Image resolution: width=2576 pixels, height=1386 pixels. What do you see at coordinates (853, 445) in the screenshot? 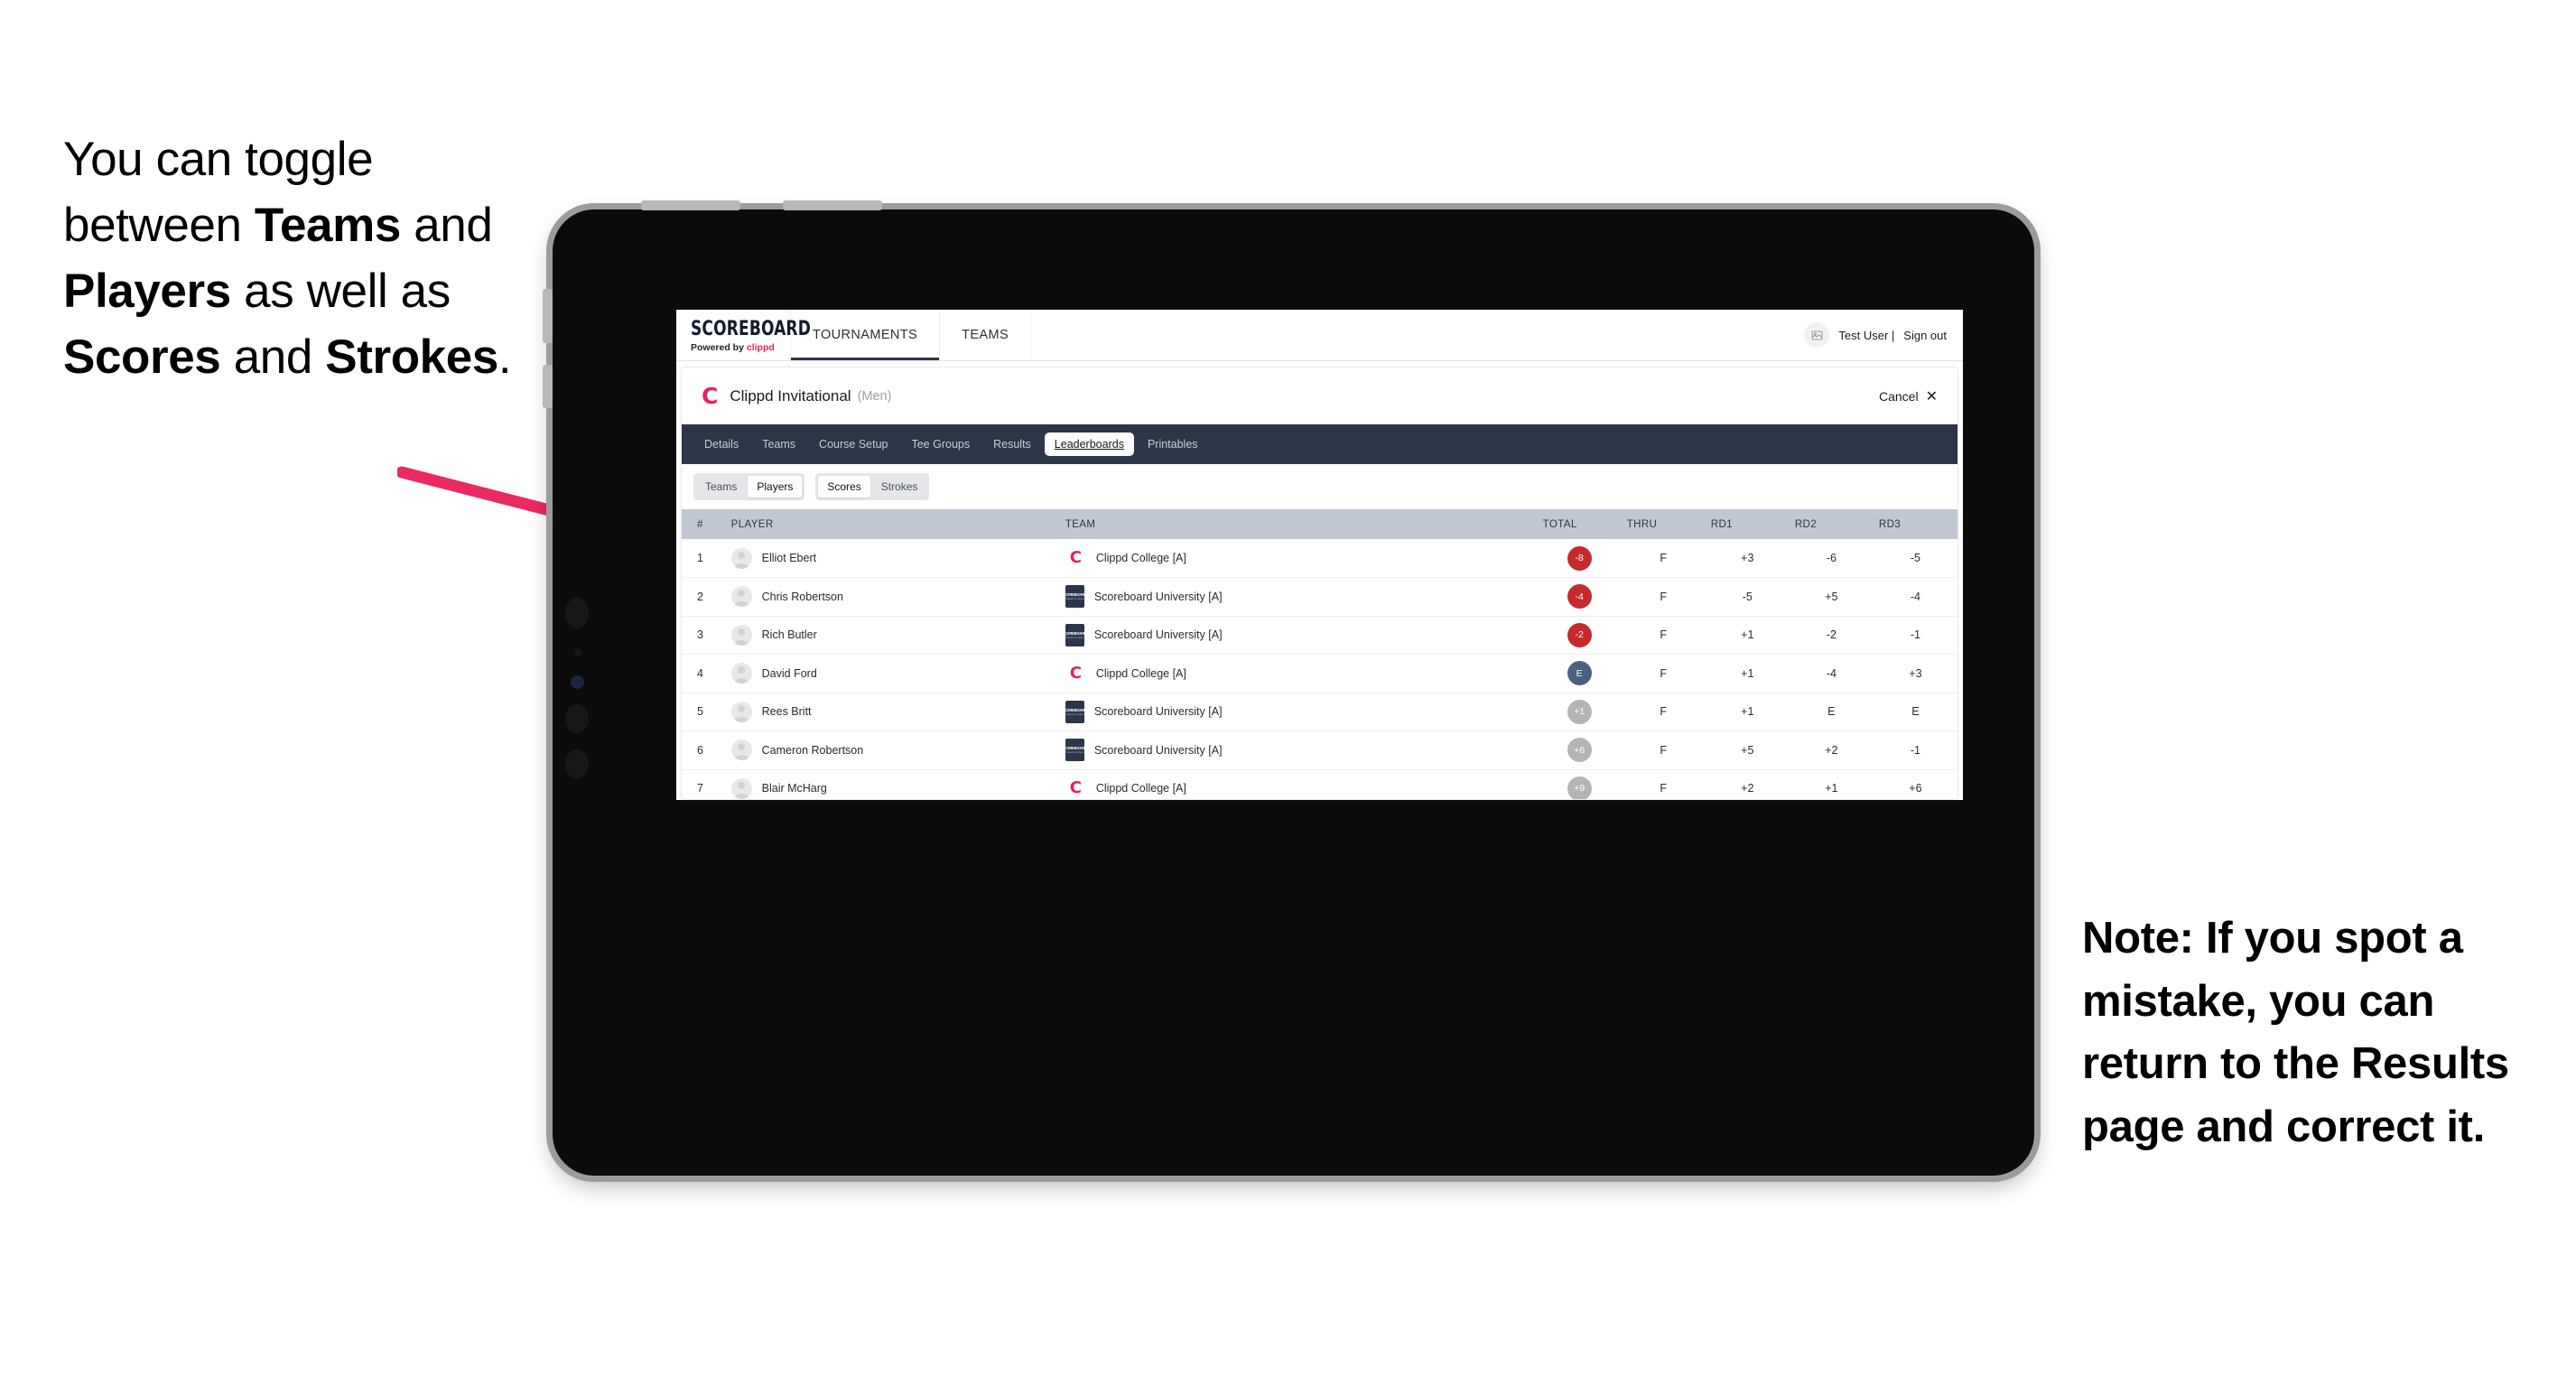
I see `subnav-item-course-setup: Course Setup` at bounding box center [853, 445].